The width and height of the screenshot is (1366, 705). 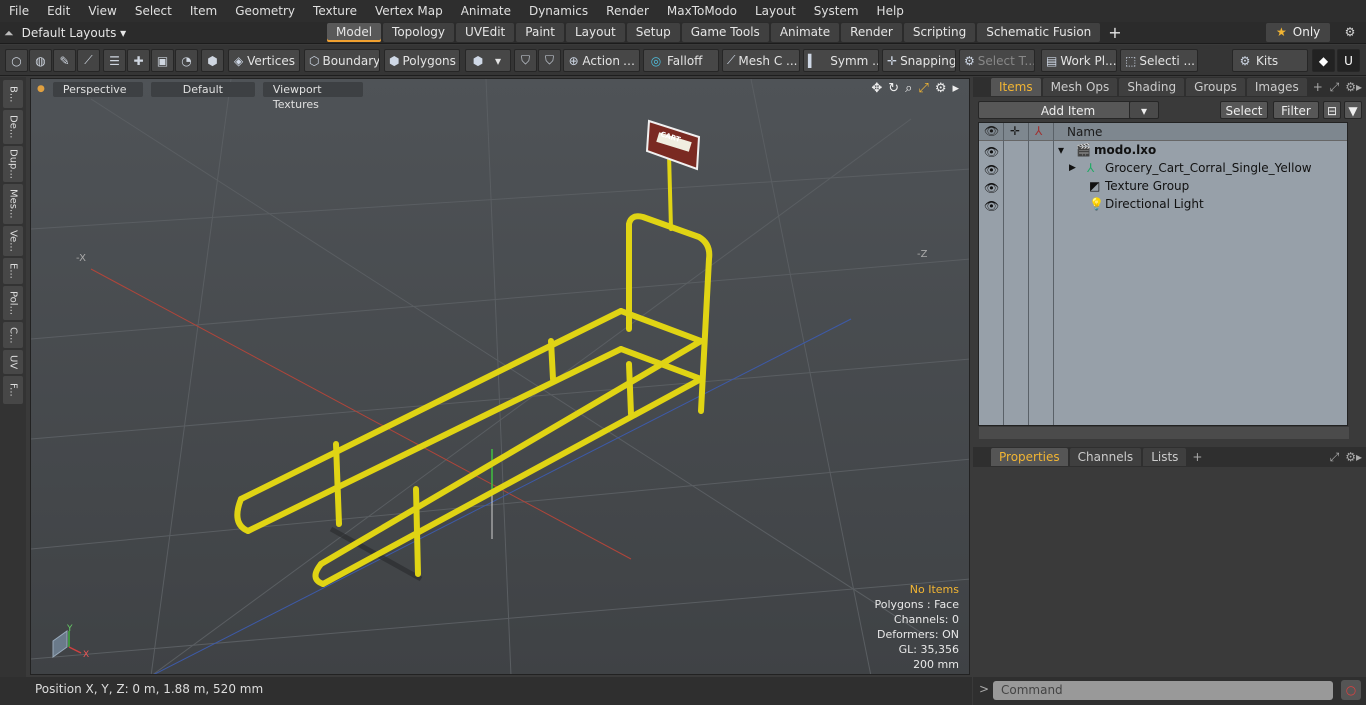 I want to click on record-icon: ○, so click(x=1351, y=690).